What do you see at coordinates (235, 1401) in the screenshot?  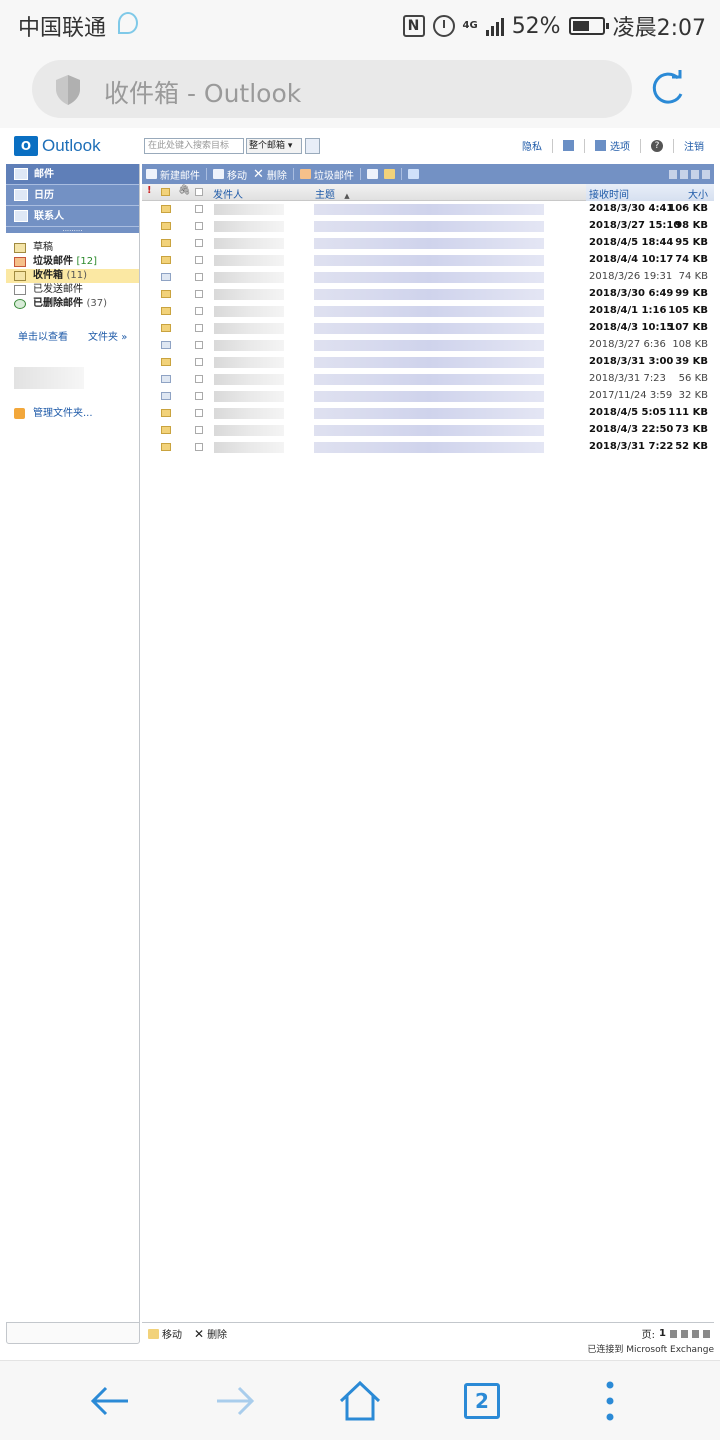 I see `forward-icon` at bounding box center [235, 1401].